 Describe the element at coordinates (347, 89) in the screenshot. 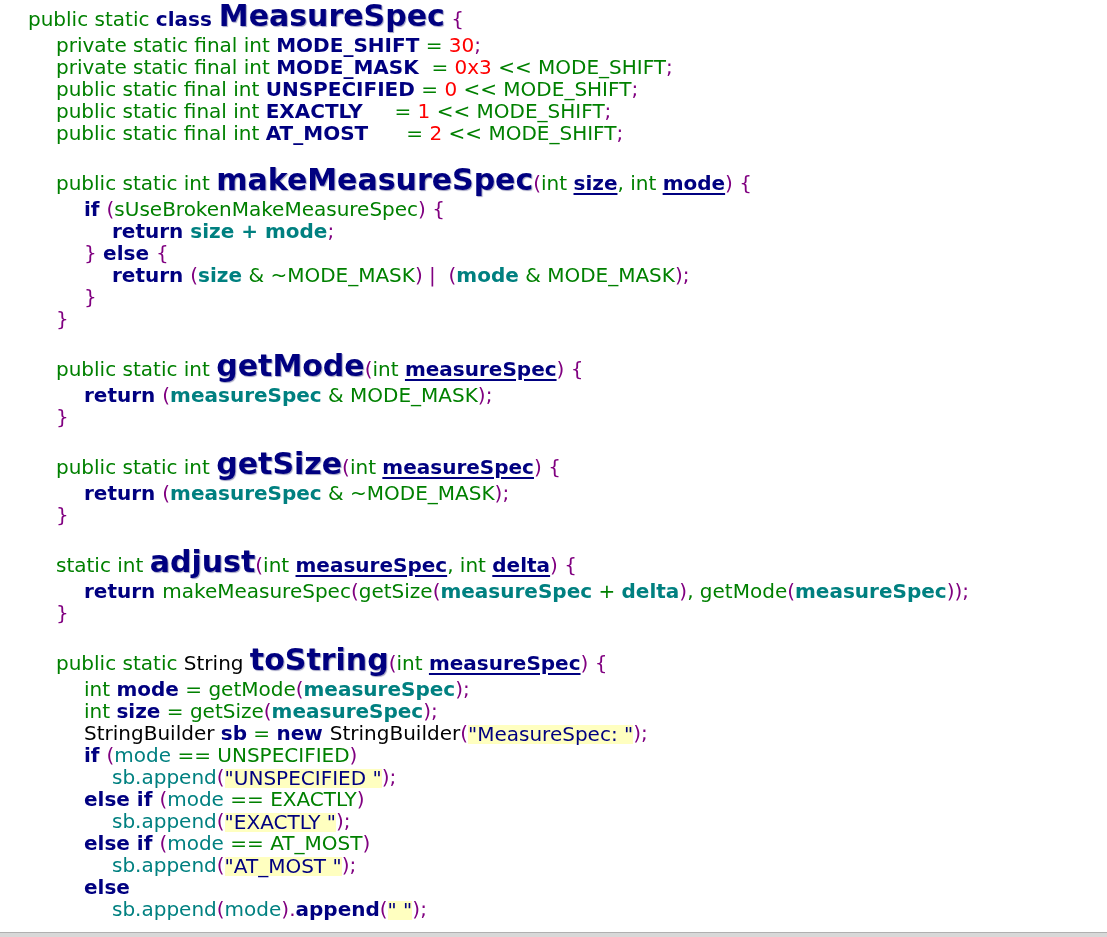

I see `code-line: public static final int UNSPECIFIED = 0 << MODE_SHIFT;` at that location.